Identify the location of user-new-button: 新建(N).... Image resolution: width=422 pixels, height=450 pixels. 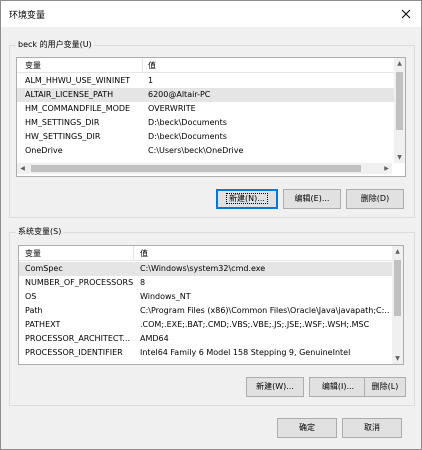
(247, 199).